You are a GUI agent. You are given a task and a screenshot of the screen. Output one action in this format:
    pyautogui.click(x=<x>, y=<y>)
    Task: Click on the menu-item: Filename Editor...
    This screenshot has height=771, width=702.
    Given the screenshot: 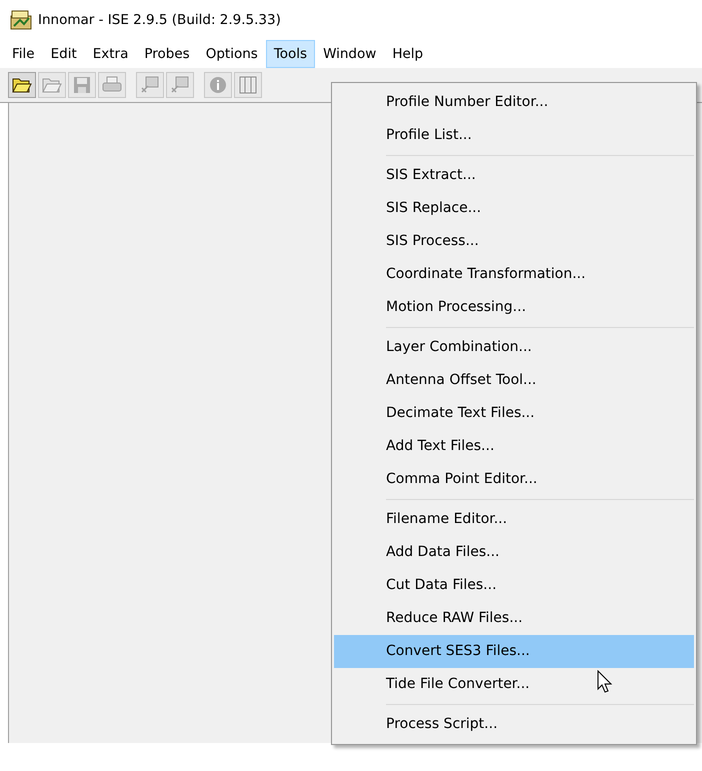 What is the action you would take?
    pyautogui.click(x=514, y=519)
    